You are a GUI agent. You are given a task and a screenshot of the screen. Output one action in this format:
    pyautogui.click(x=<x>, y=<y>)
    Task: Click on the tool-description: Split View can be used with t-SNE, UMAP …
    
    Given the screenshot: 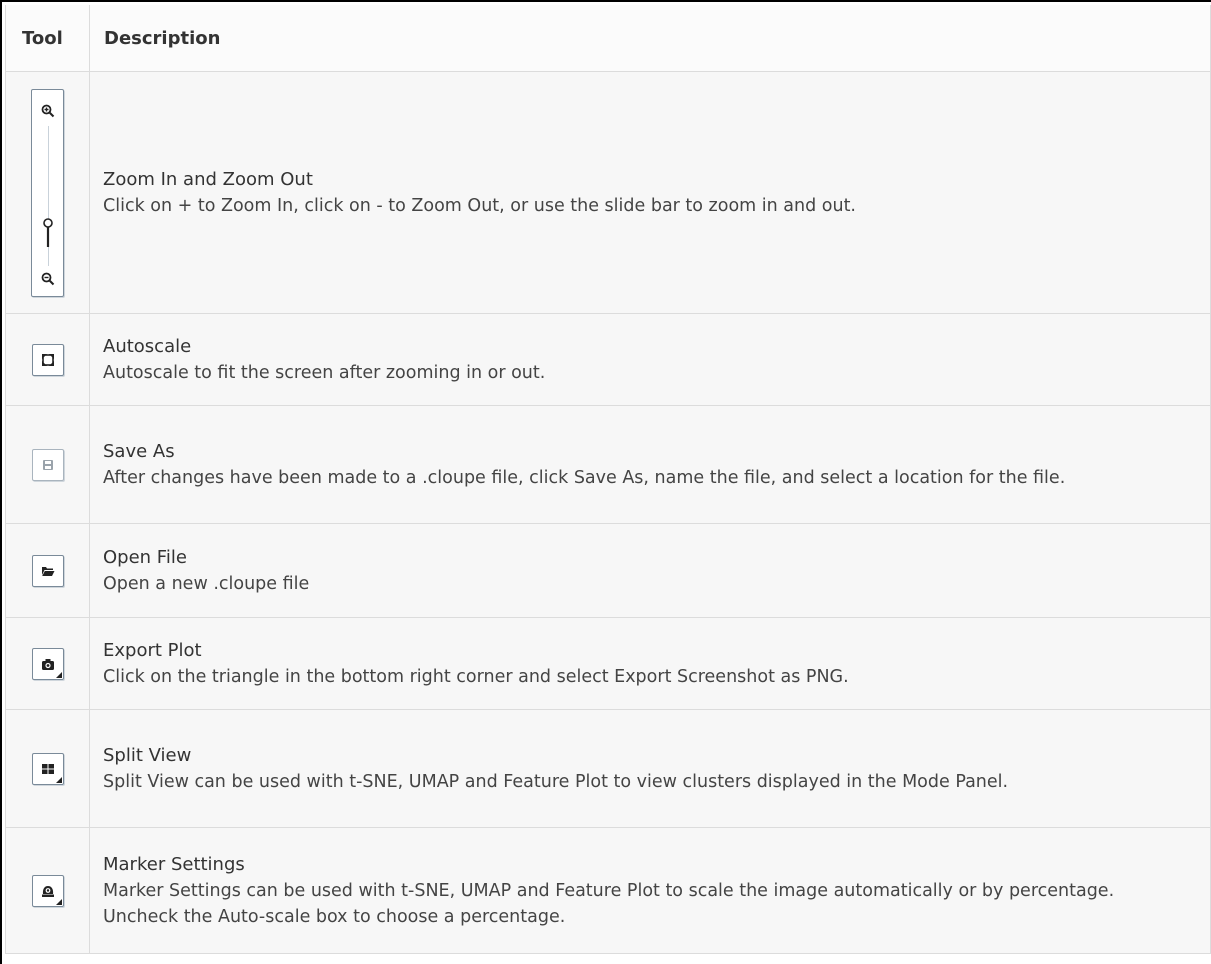 What is the action you would take?
    pyautogui.click(x=556, y=781)
    